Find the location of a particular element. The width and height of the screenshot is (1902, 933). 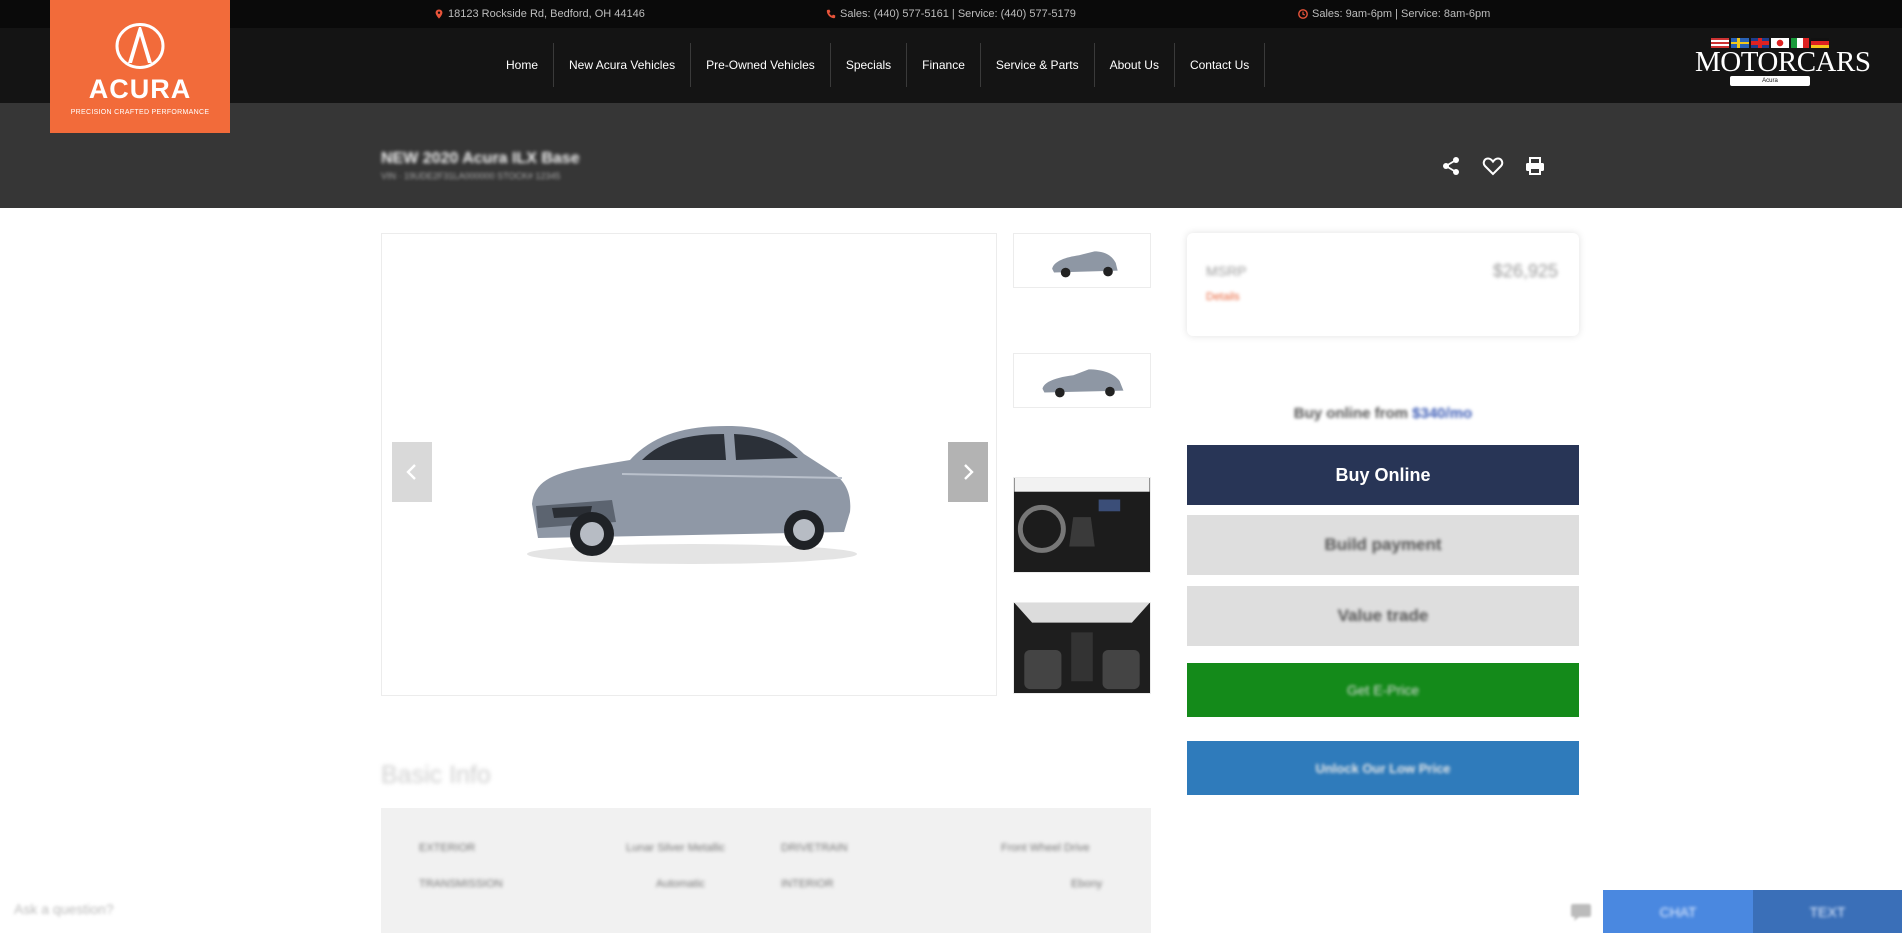

basic-info-value: Automatic is located at coordinates (680, 884).